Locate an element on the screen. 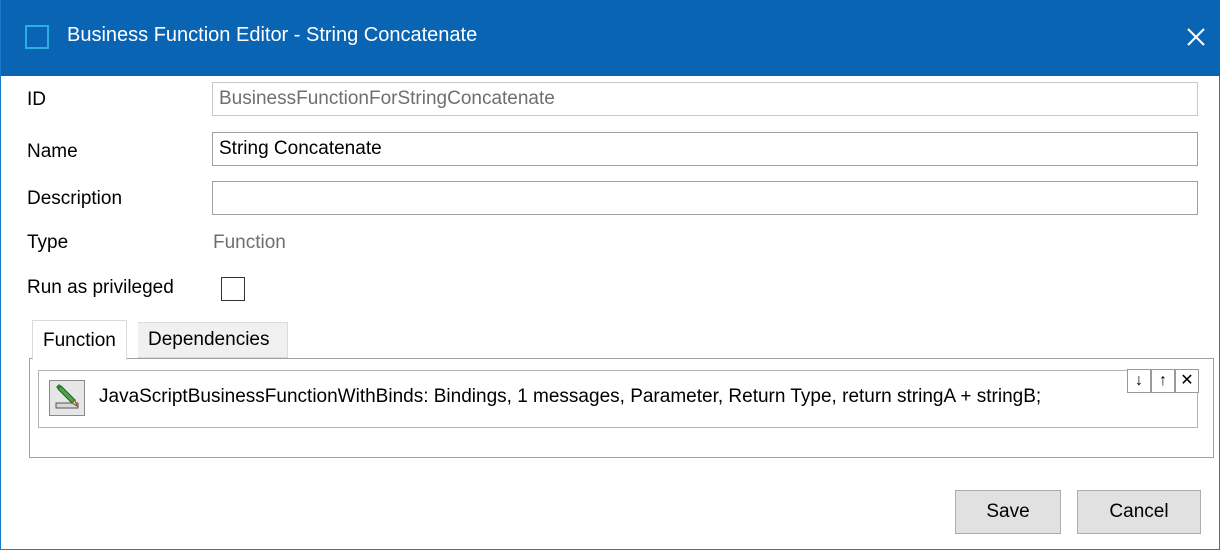 This screenshot has width=1220, height=551. edit-function-button is located at coordinates (67, 398).